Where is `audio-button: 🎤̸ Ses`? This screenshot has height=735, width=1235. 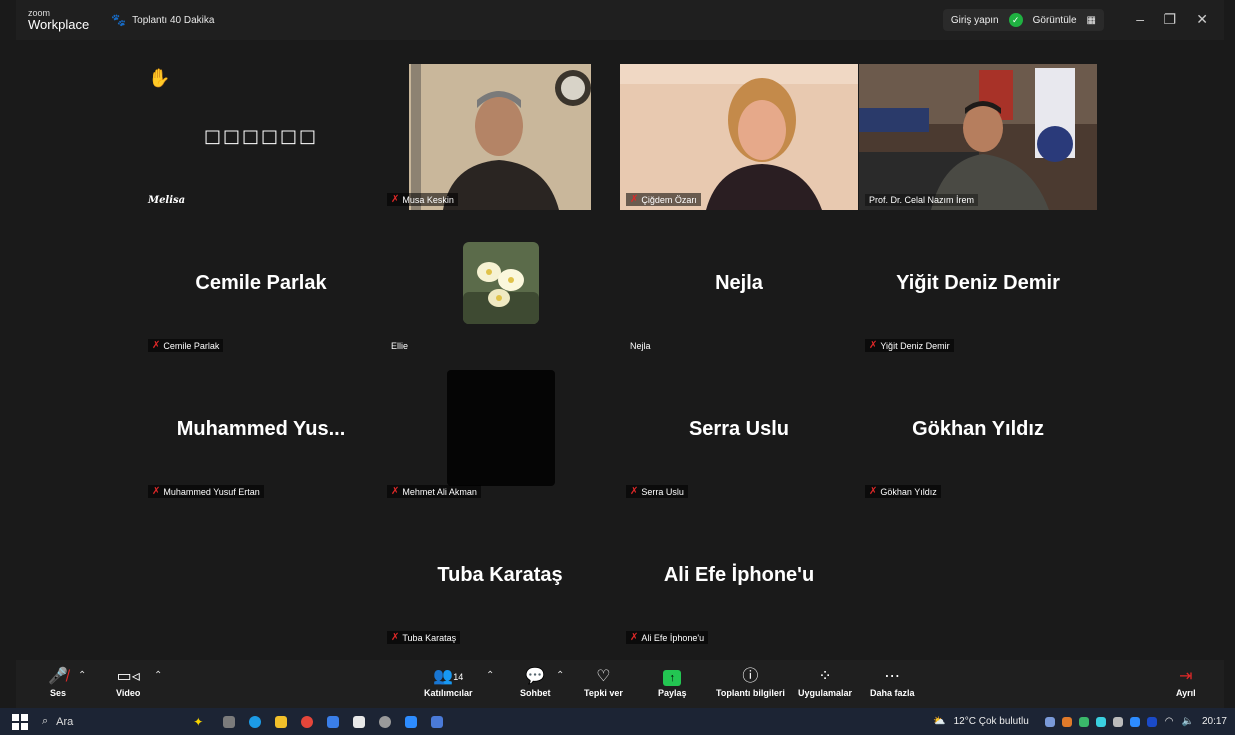 audio-button: 🎤̸ Ses is located at coordinates (58, 682).